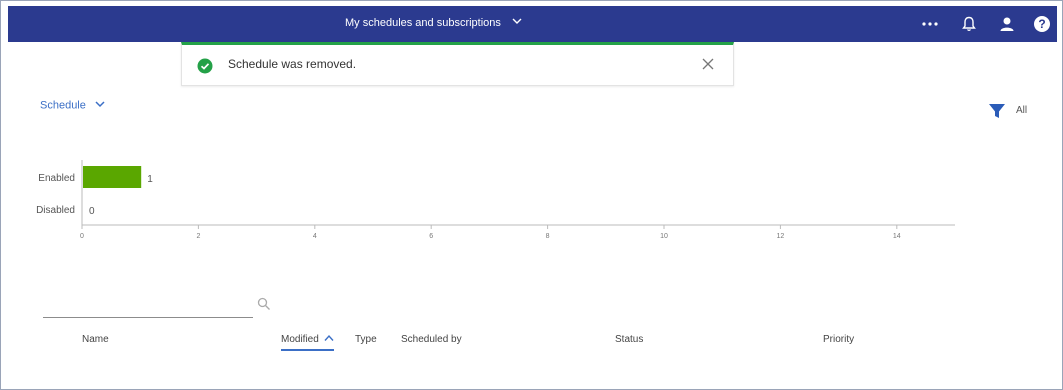  What do you see at coordinates (997, 111) in the screenshot?
I see `filter-icon` at bounding box center [997, 111].